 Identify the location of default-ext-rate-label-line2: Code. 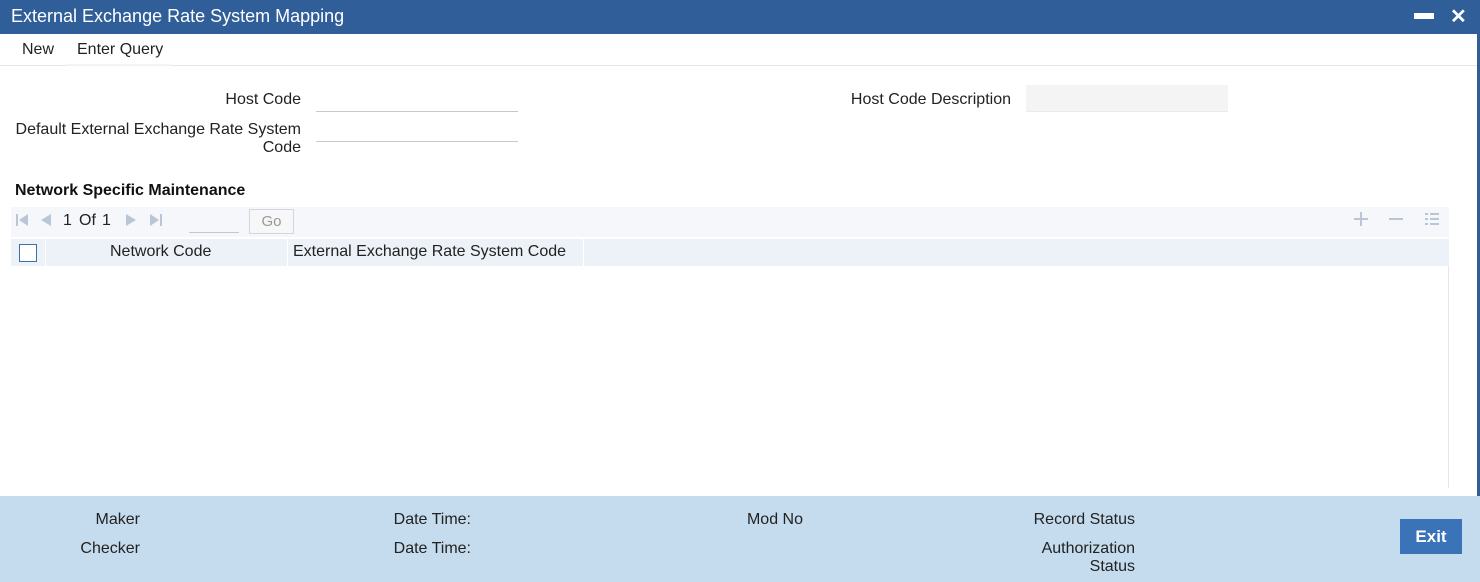
(281, 147).